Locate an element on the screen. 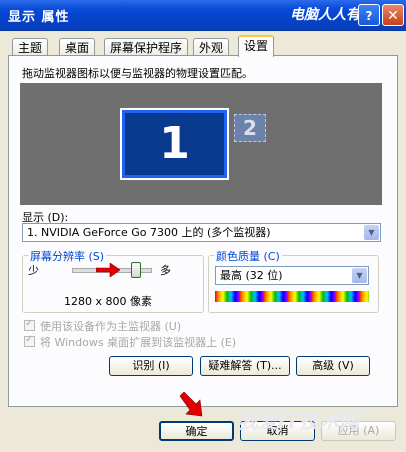  red-arrow-icon is located at coordinates (108, 270).